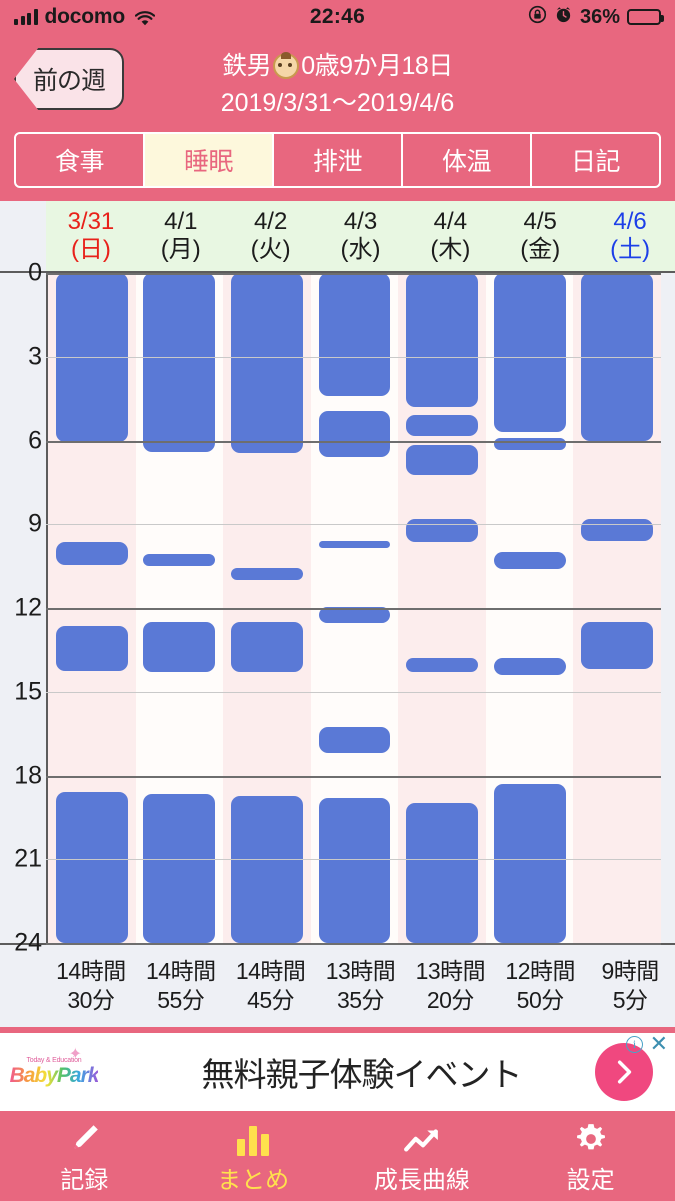  What do you see at coordinates (35, 356) in the screenshot?
I see `y-tick-label-3: 3` at bounding box center [35, 356].